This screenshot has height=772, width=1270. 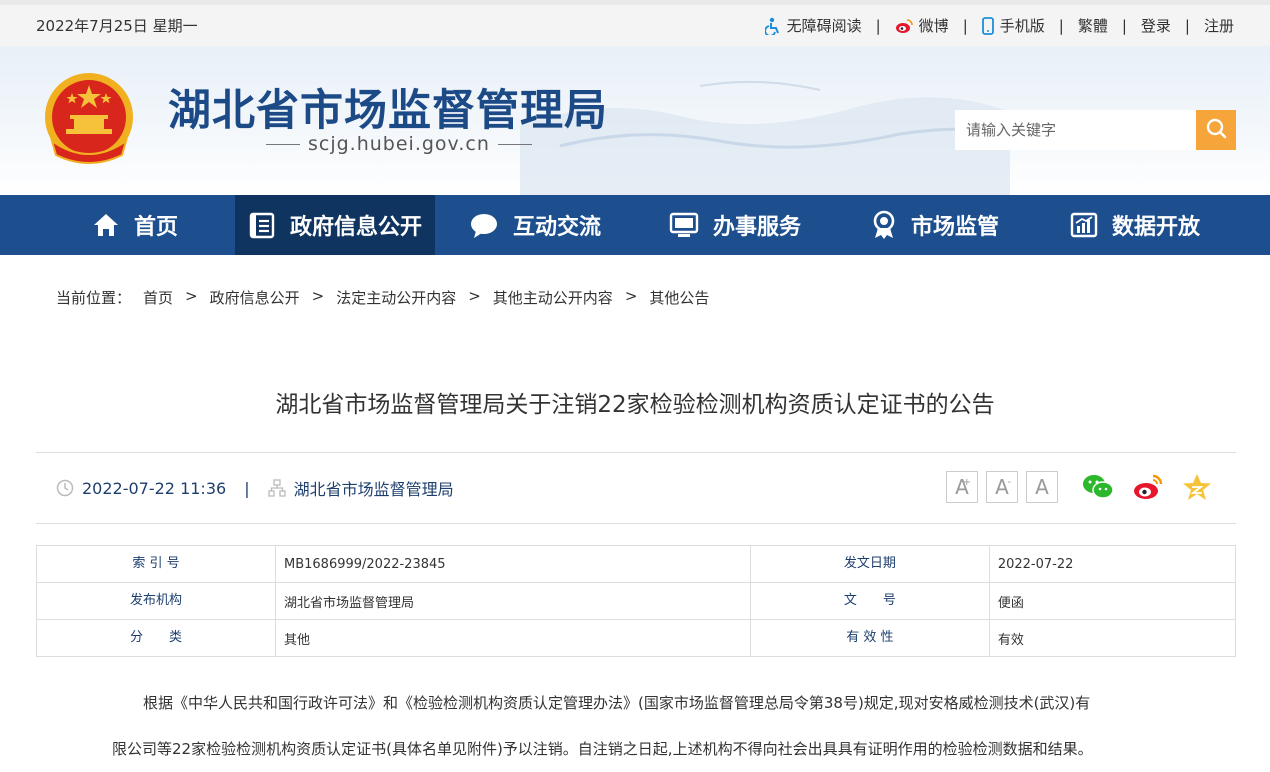 I want to click on accessibility-link: 无障碍阅读, so click(x=813, y=25).